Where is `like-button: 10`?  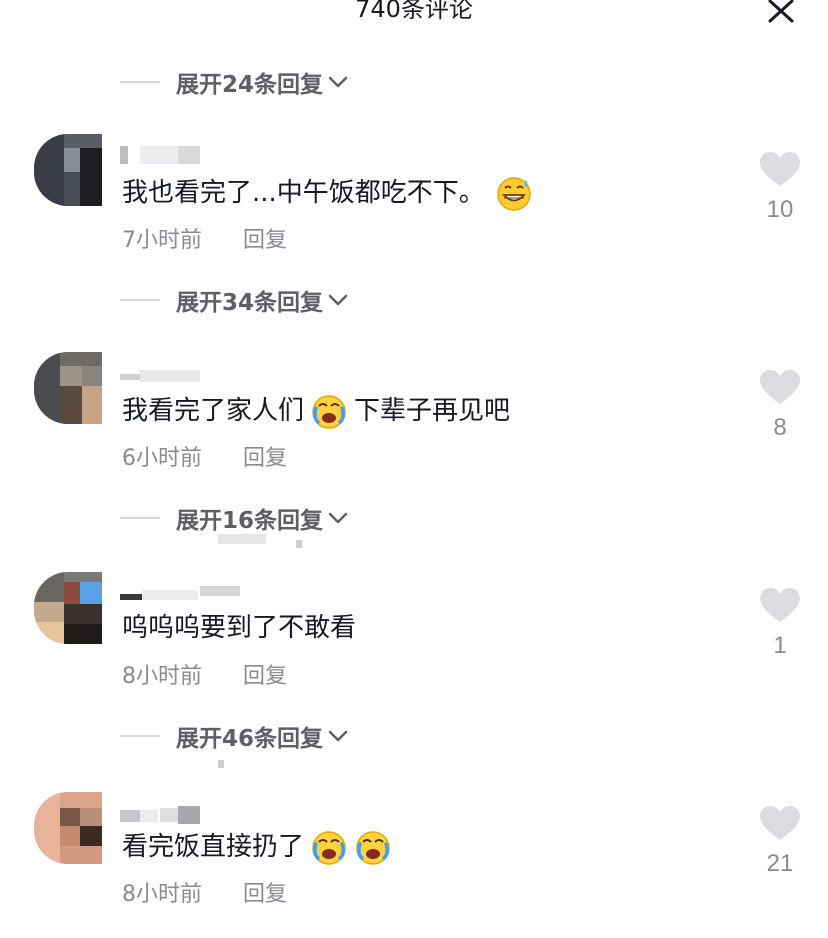 like-button: 10 is located at coordinates (780, 188).